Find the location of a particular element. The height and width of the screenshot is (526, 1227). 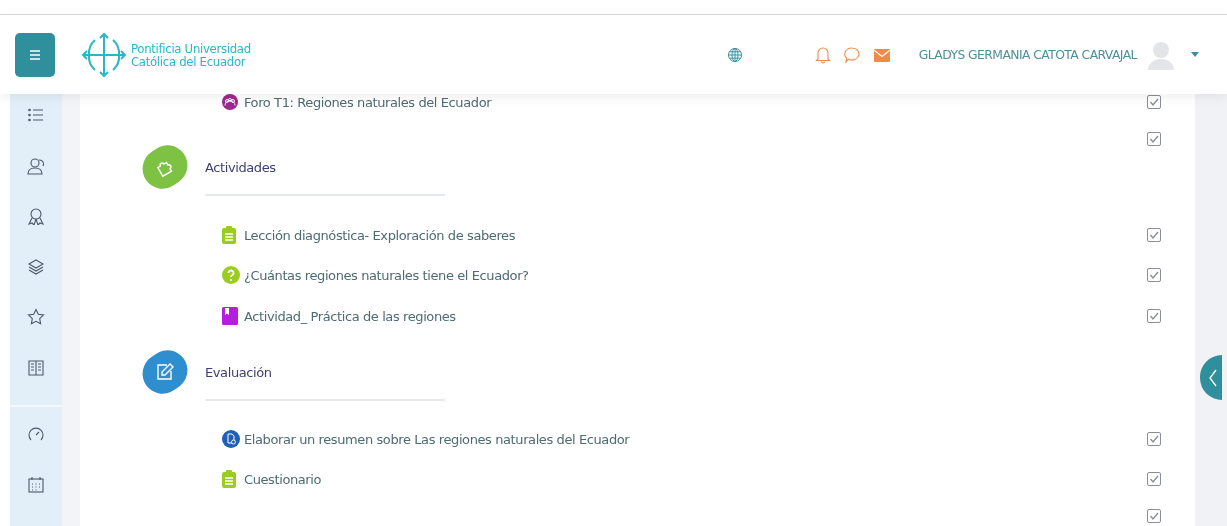

menu-button is located at coordinates (35, 54).